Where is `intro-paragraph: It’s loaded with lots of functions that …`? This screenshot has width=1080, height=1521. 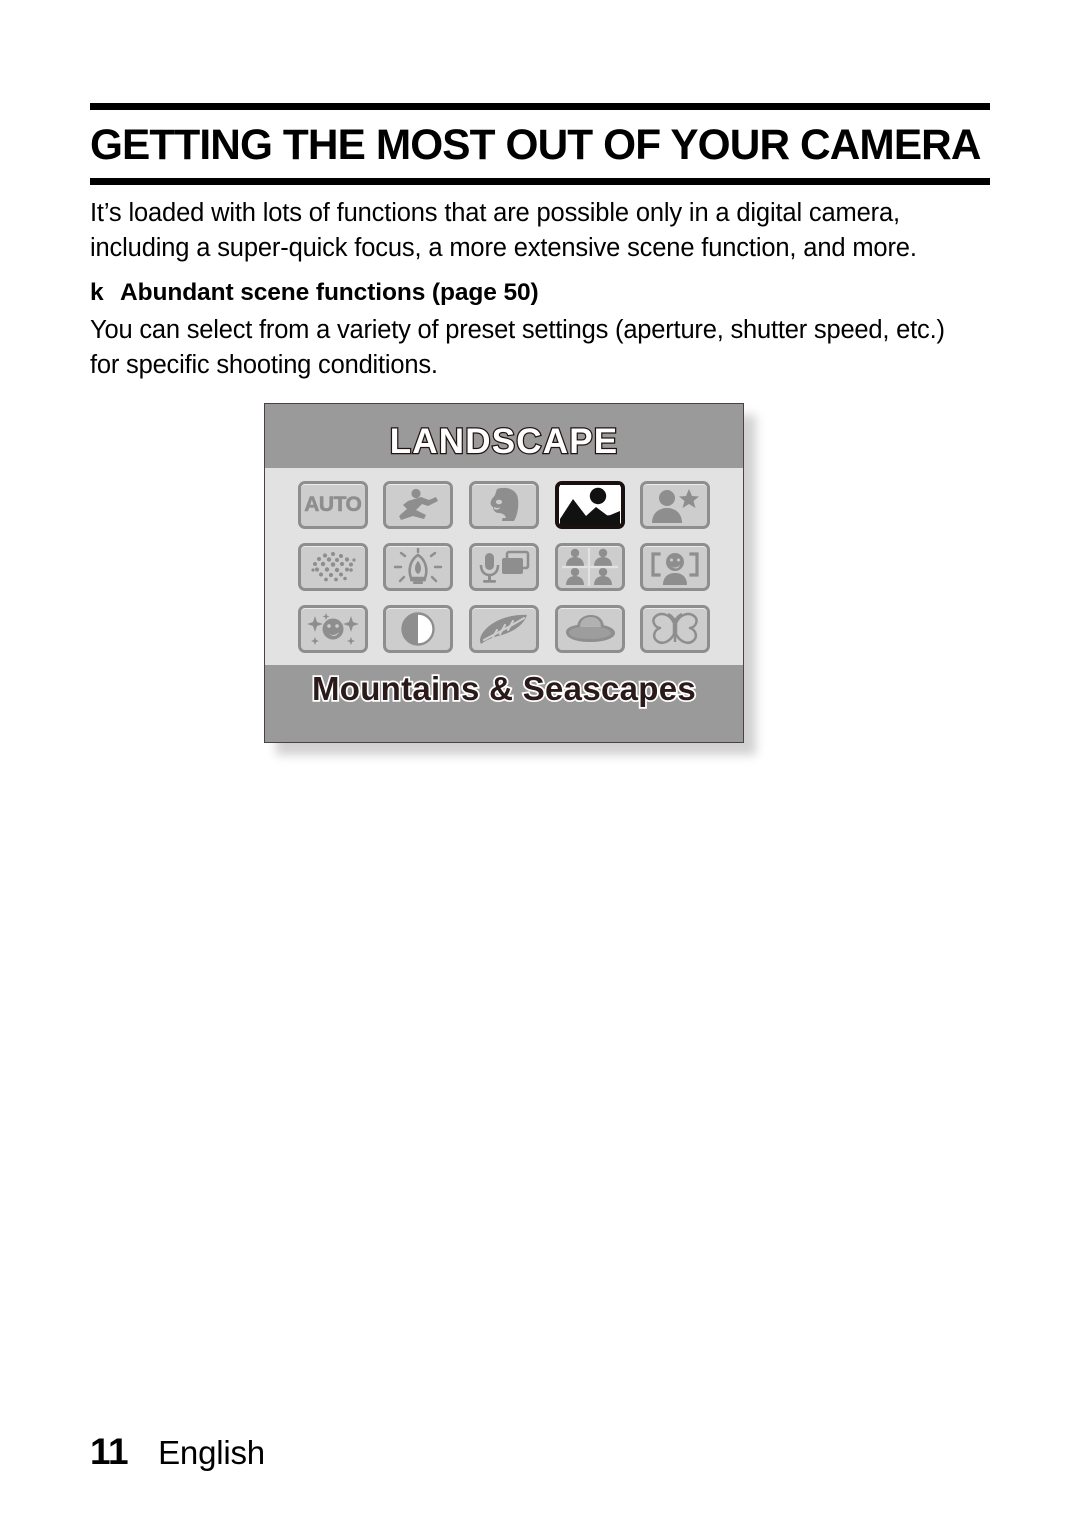 intro-paragraph: It’s loaded with lots of functions that … is located at coordinates (530, 231).